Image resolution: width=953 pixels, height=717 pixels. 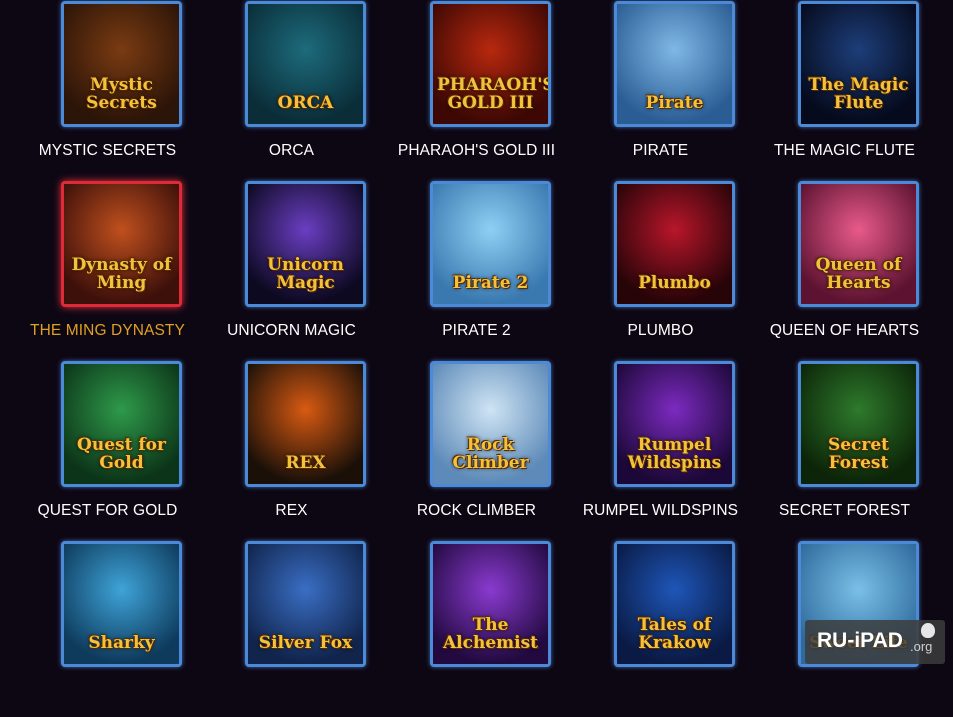 What do you see at coordinates (107, 331) in the screenshot?
I see `game-title: THE MING DYNASTY` at bounding box center [107, 331].